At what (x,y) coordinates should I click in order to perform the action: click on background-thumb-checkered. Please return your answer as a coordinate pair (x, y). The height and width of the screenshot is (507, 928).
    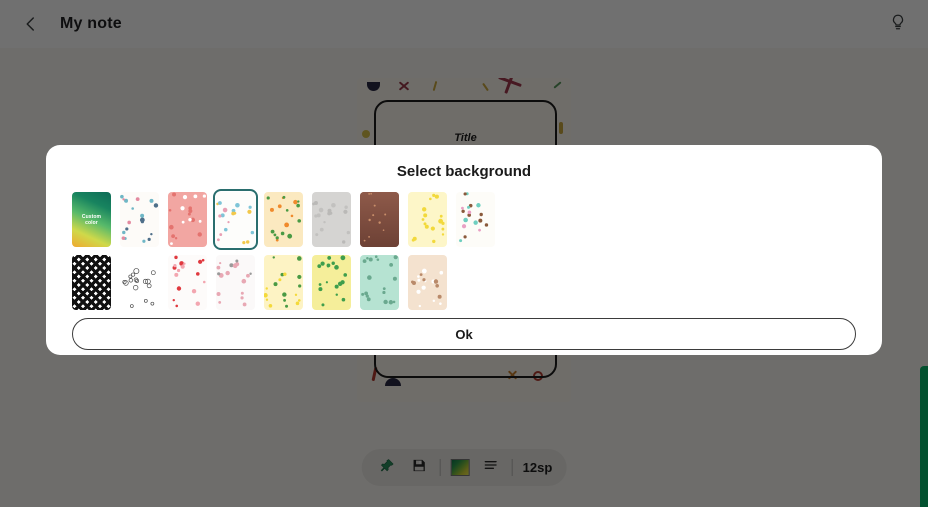
    Looking at the image, I should click on (91, 282).